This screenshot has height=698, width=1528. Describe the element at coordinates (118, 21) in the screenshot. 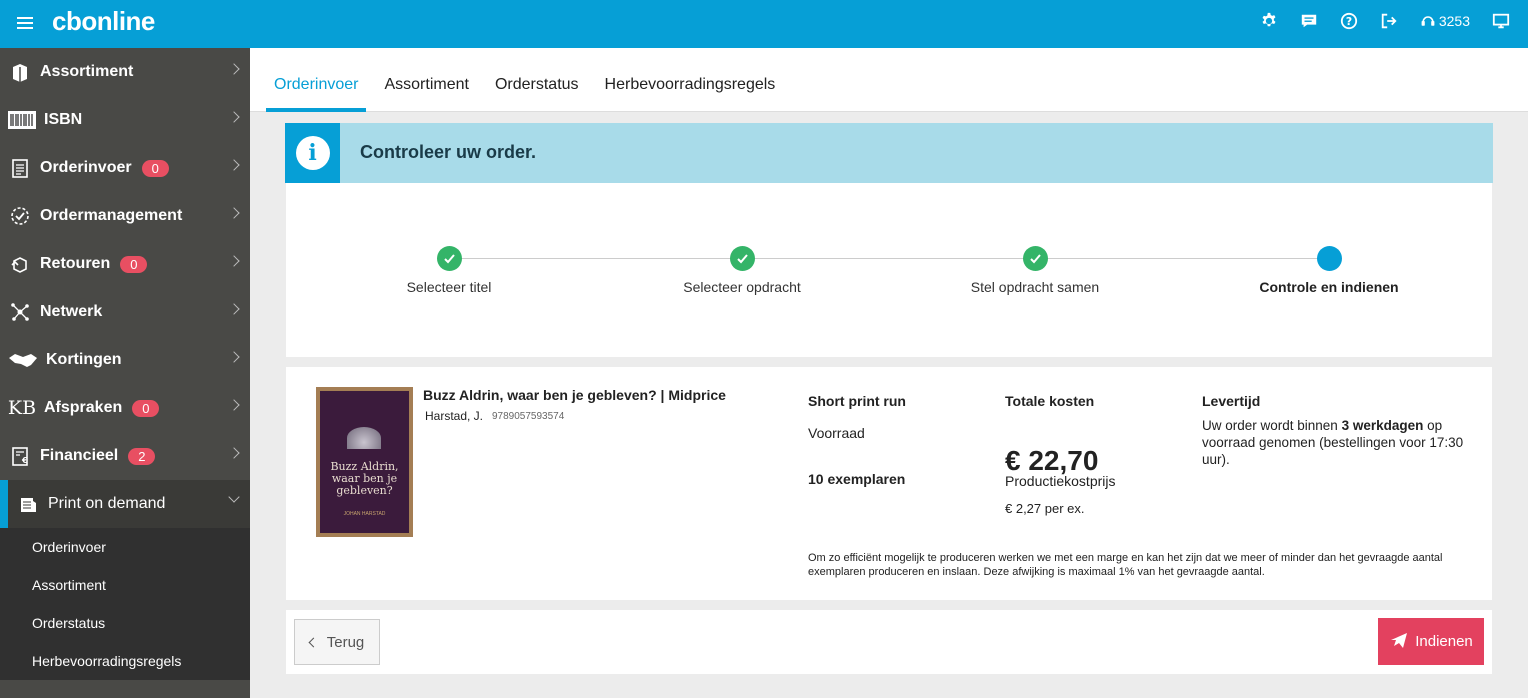

I see `logo-part-online: online` at that location.